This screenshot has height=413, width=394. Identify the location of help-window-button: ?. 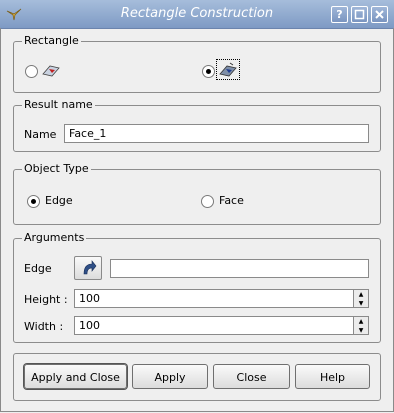
(339, 14).